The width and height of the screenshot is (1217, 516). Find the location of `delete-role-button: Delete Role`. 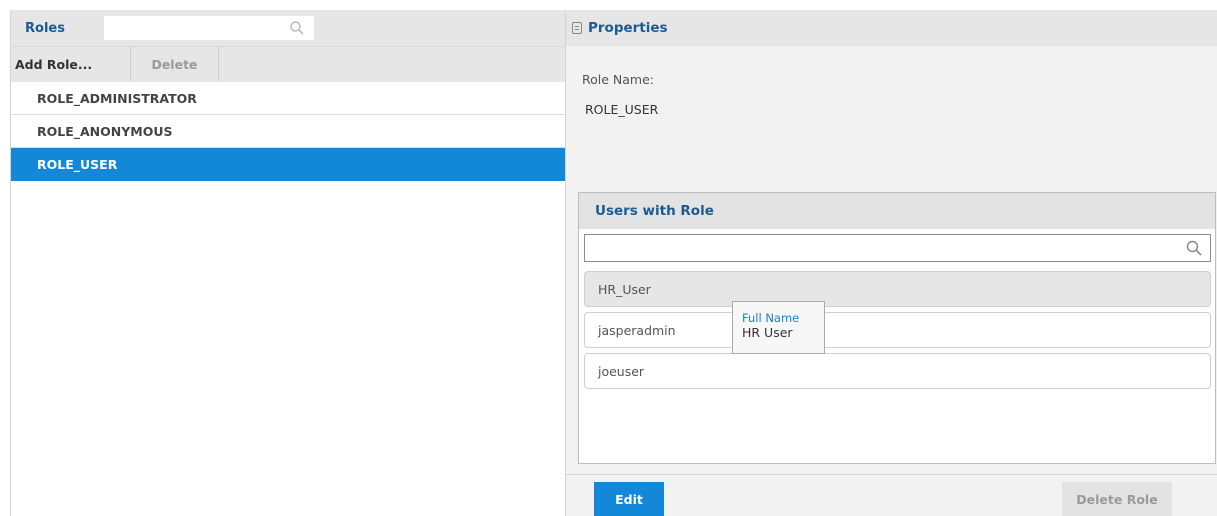

delete-role-button: Delete Role is located at coordinates (1117, 499).